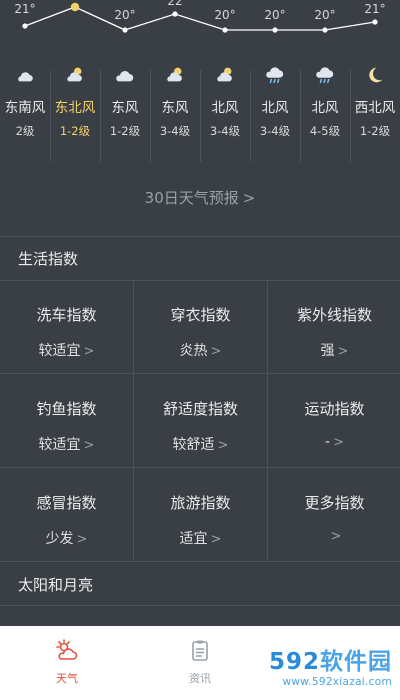 This screenshot has width=400, height=700. Describe the element at coordinates (56, 585) in the screenshot. I see `sun-moon-title: 太阳和月亮` at that location.